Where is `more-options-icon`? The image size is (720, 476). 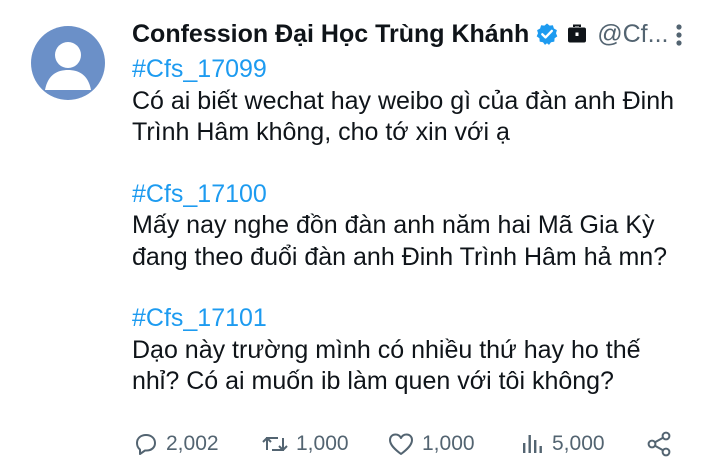
more-options-icon is located at coordinates (679, 37).